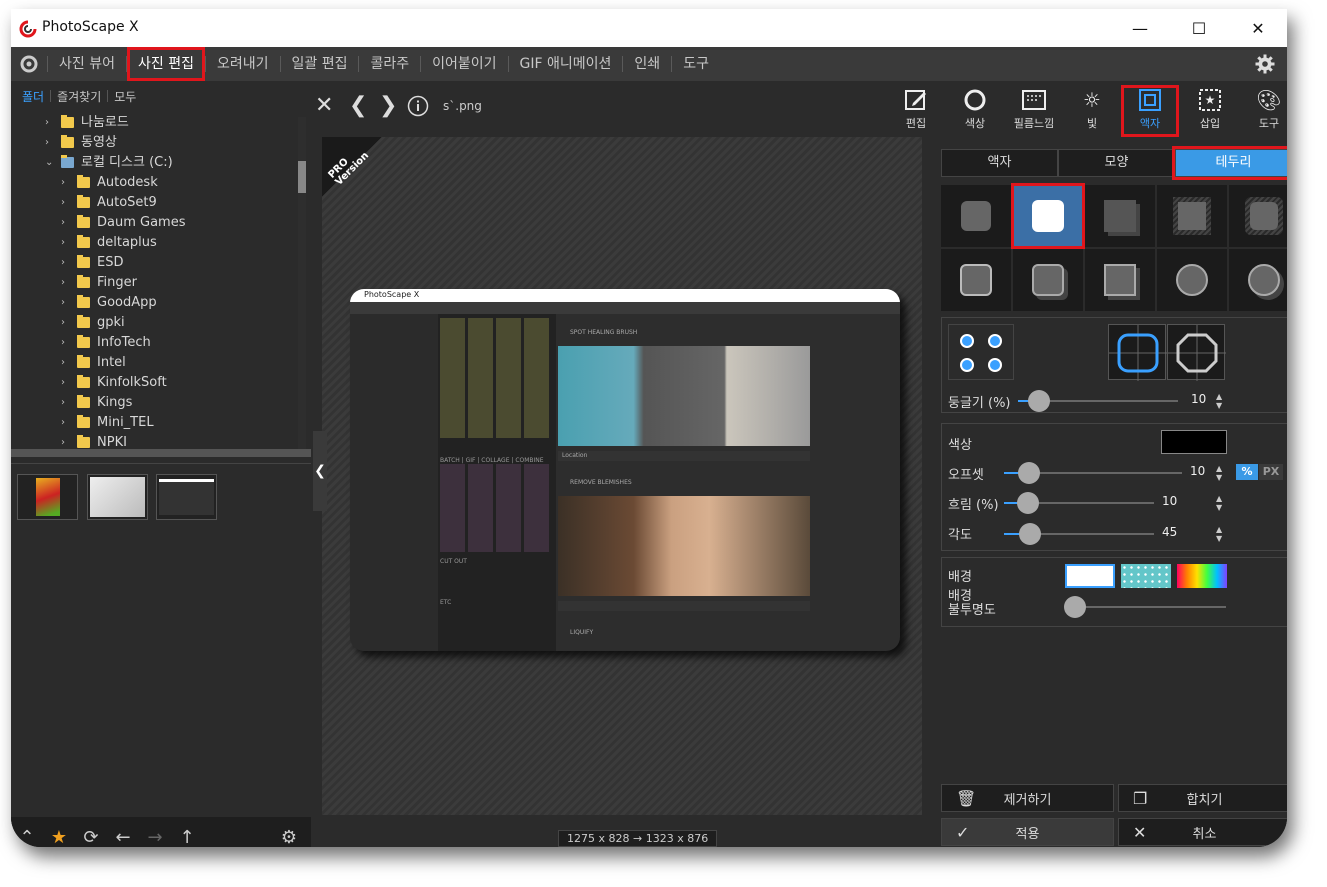 The height and width of the screenshot is (887, 1327). Describe the element at coordinates (1202, 798) in the screenshot. I see `merge-button: ❐ 합치기` at that location.